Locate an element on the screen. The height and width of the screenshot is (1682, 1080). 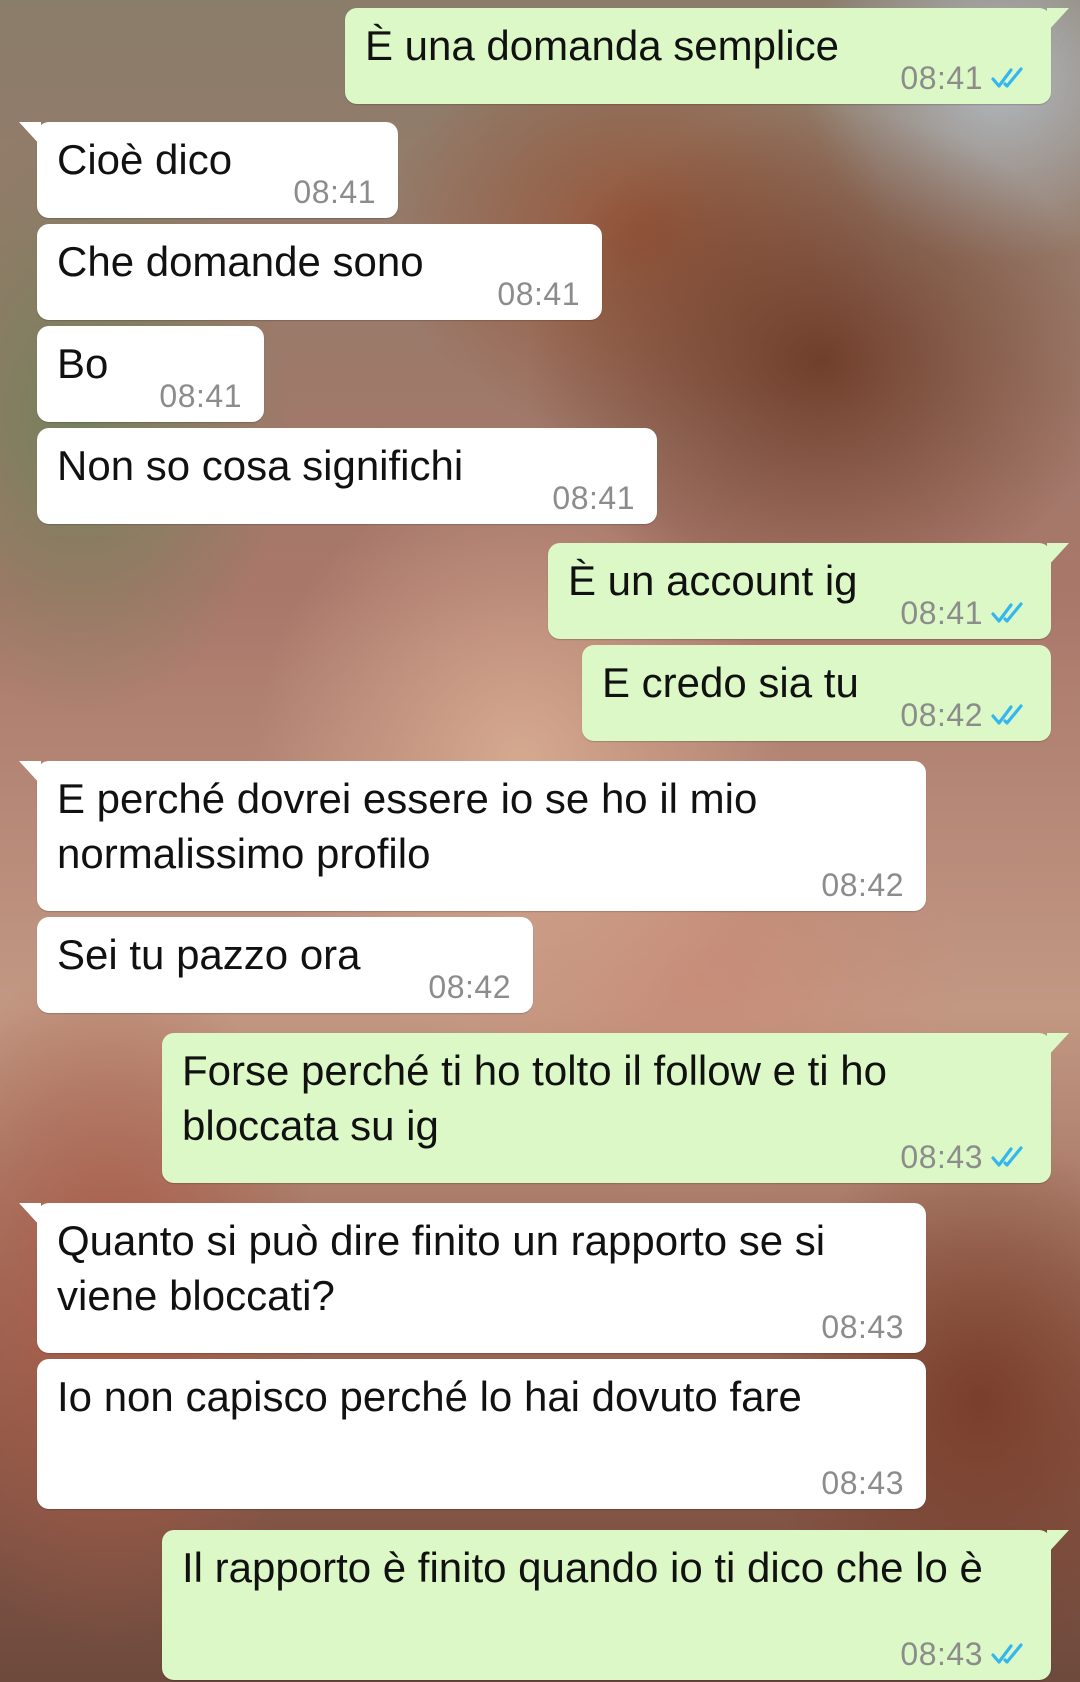
message-text: È una domanda semplice is located at coordinates (602, 45).